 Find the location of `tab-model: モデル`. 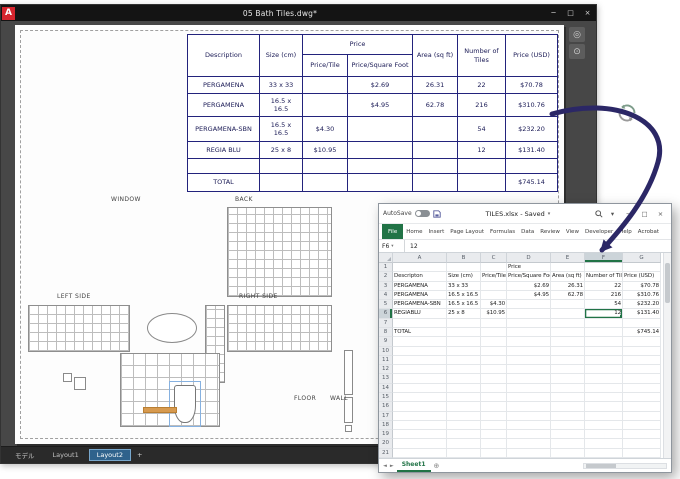

tab-model: モデル is located at coordinates (25, 455).